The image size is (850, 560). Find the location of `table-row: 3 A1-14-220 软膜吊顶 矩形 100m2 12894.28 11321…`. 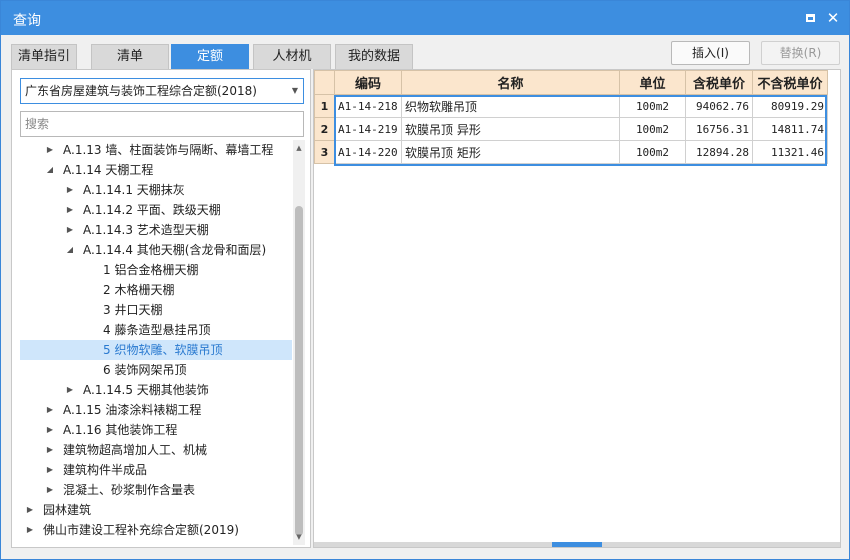

table-row: 3 A1-14-220 软膜吊顶 矩形 100m2 12894.28 11321… is located at coordinates (571, 152).